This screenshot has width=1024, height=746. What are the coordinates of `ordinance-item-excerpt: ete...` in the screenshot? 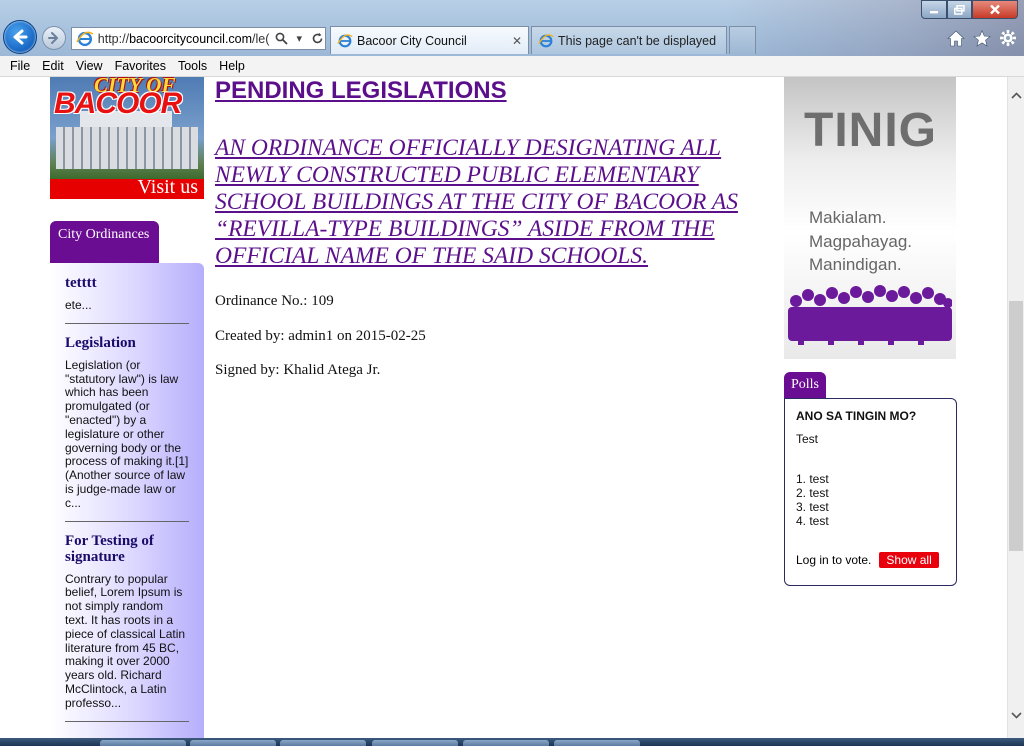 It's located at (78, 305).